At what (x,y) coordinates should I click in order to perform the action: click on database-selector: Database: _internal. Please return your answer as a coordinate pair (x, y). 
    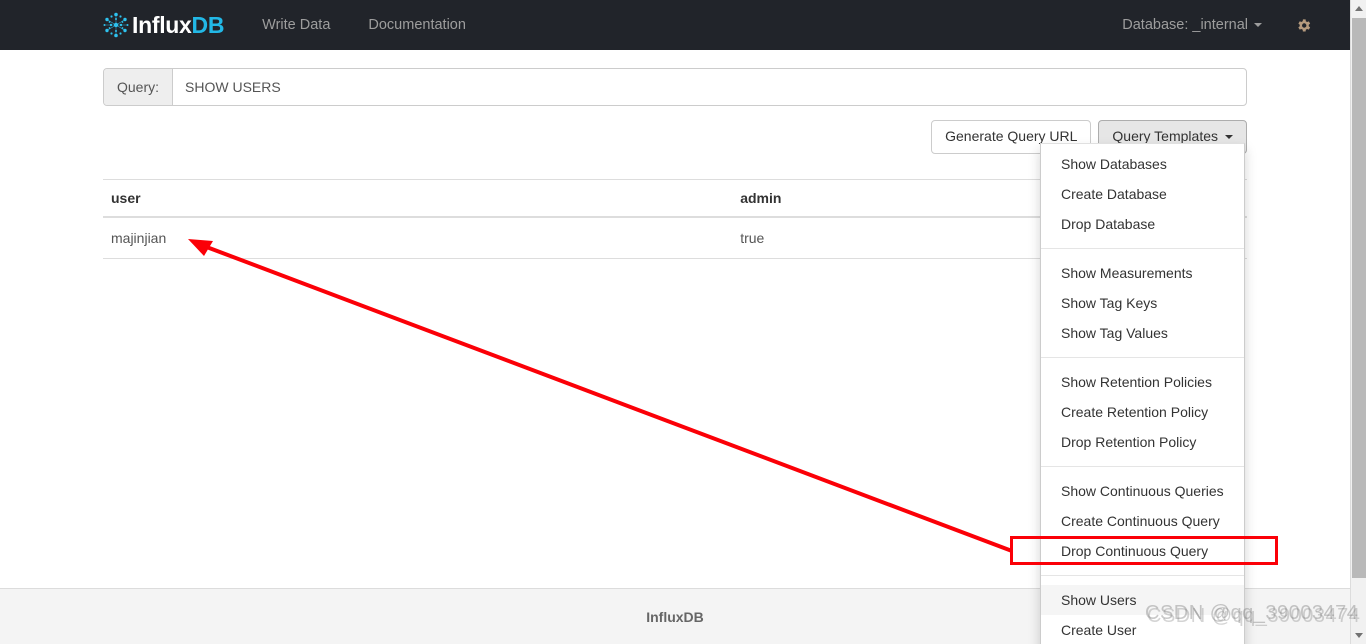
    Looking at the image, I should click on (1192, 25).